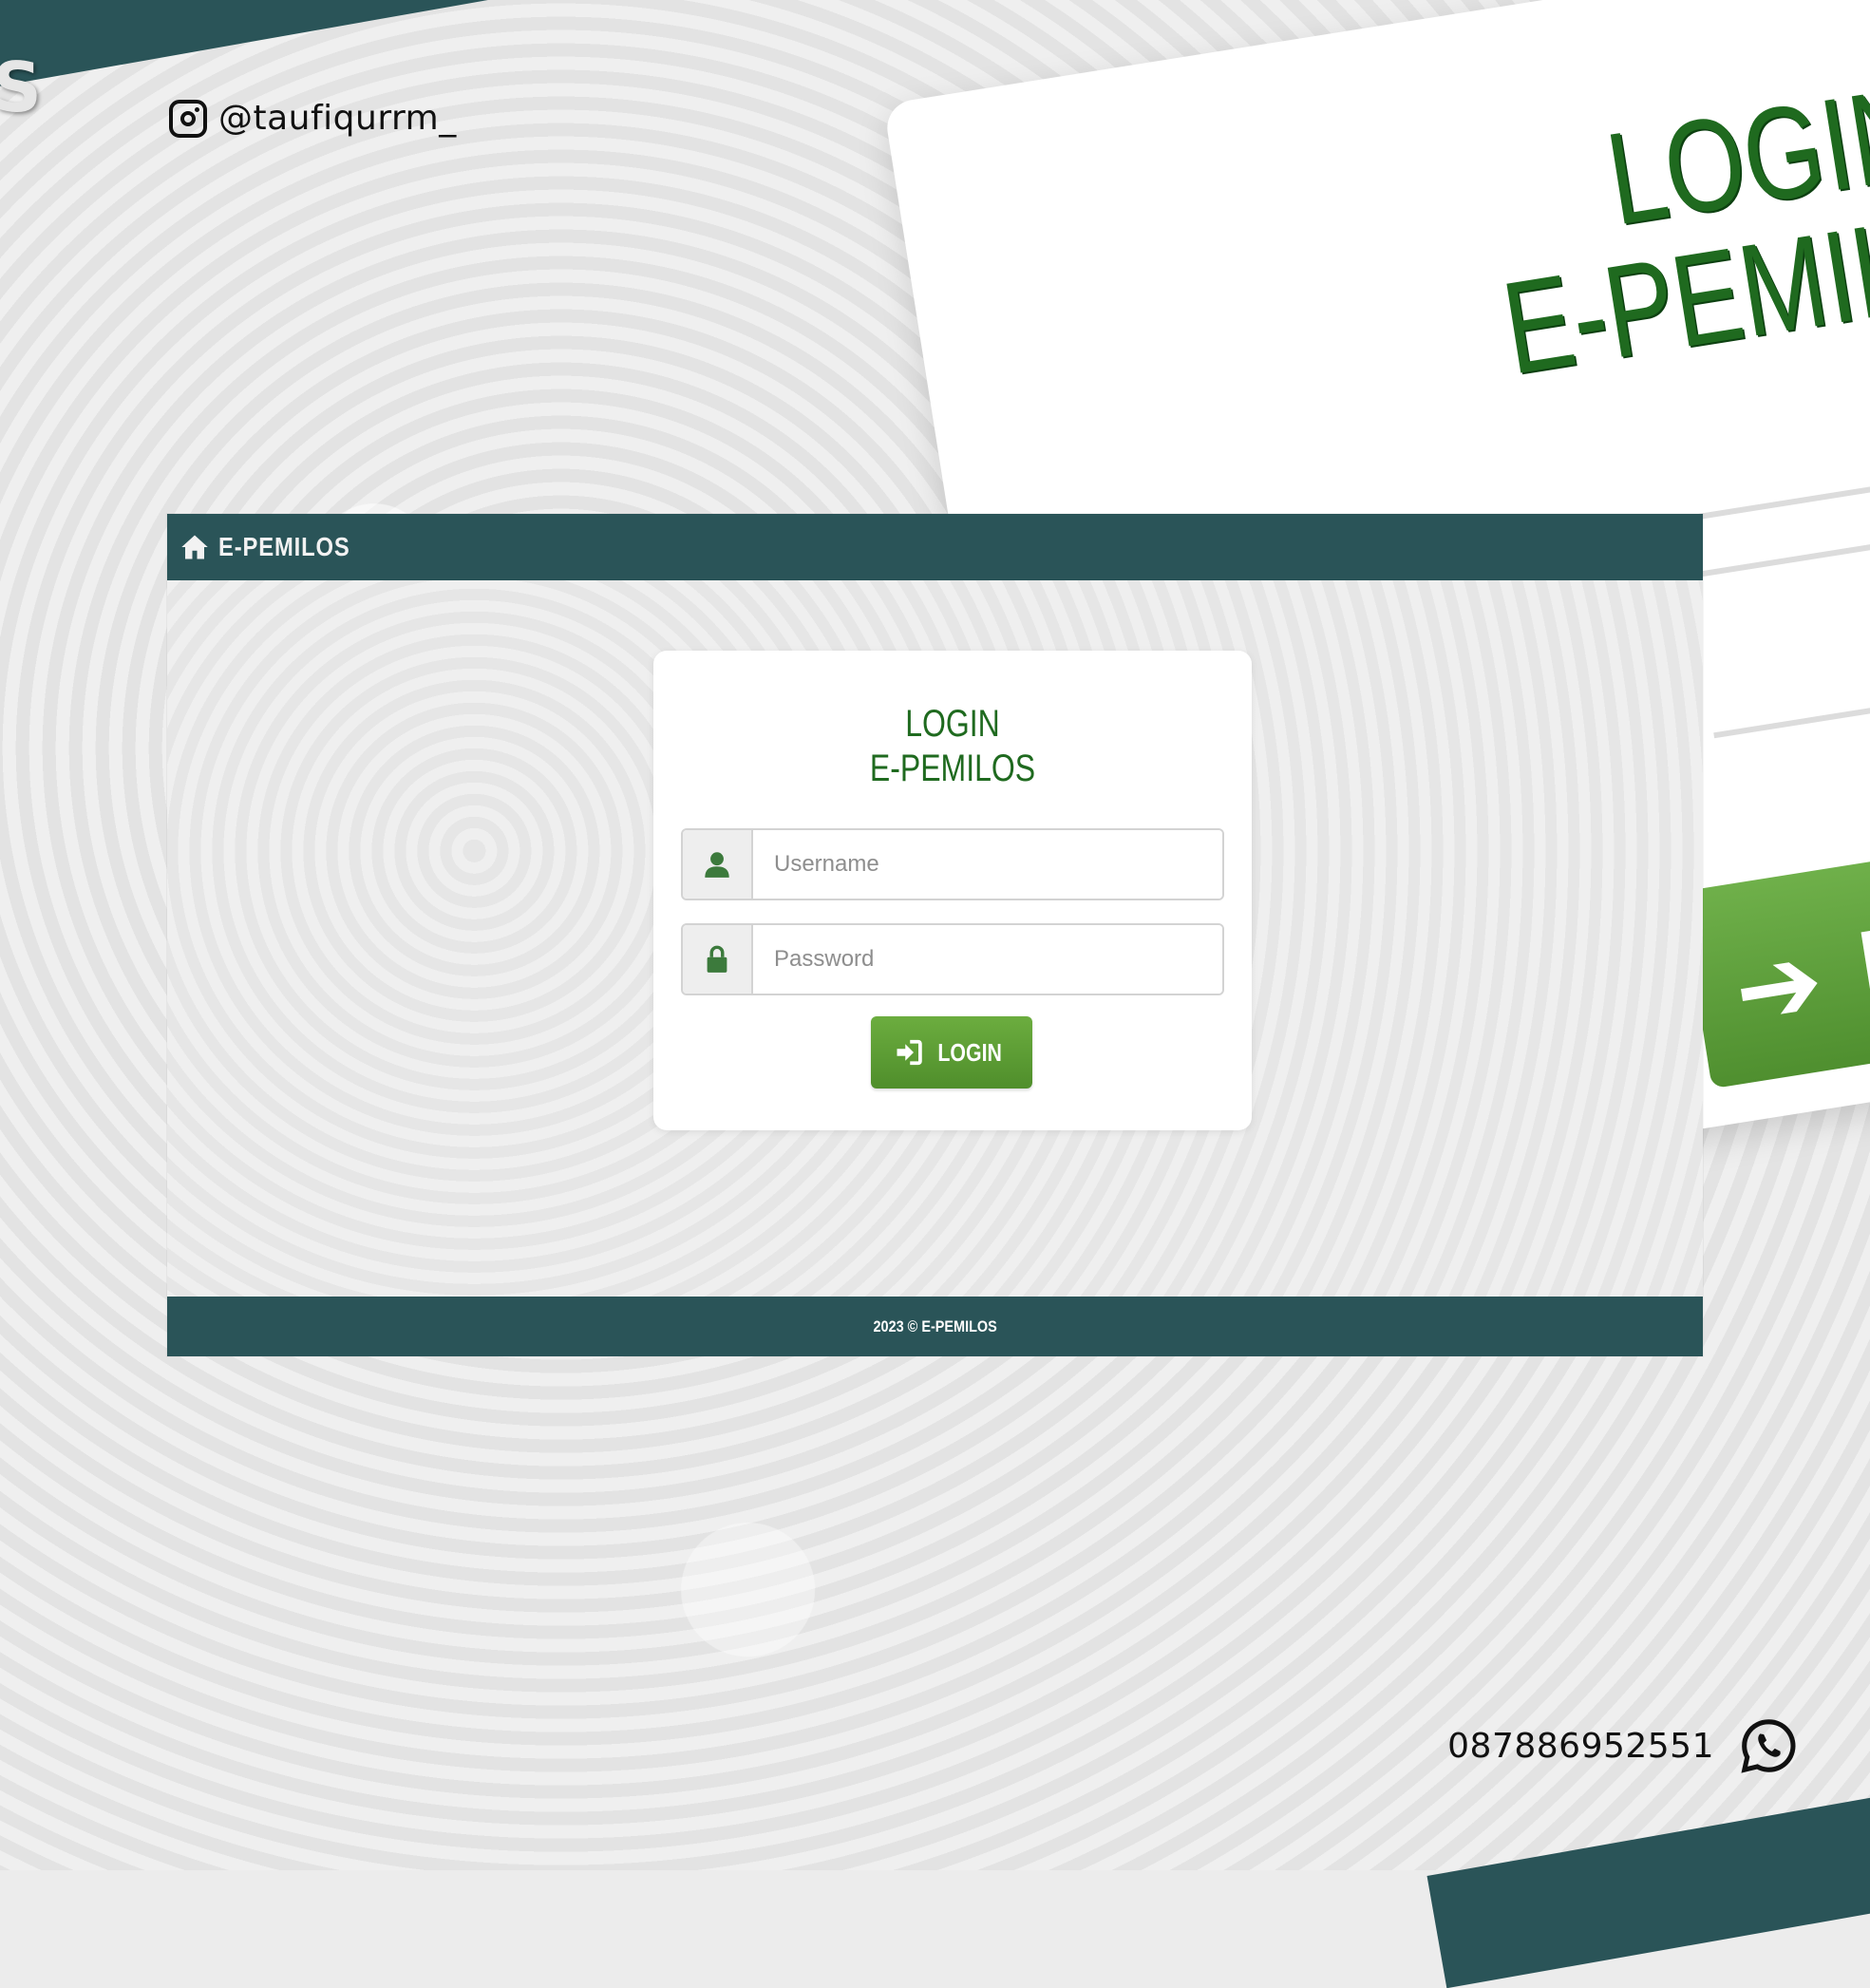  What do you see at coordinates (1672, 231) in the screenshot?
I see `zoomed-login-title: LOGIN E-PEMILO` at bounding box center [1672, 231].